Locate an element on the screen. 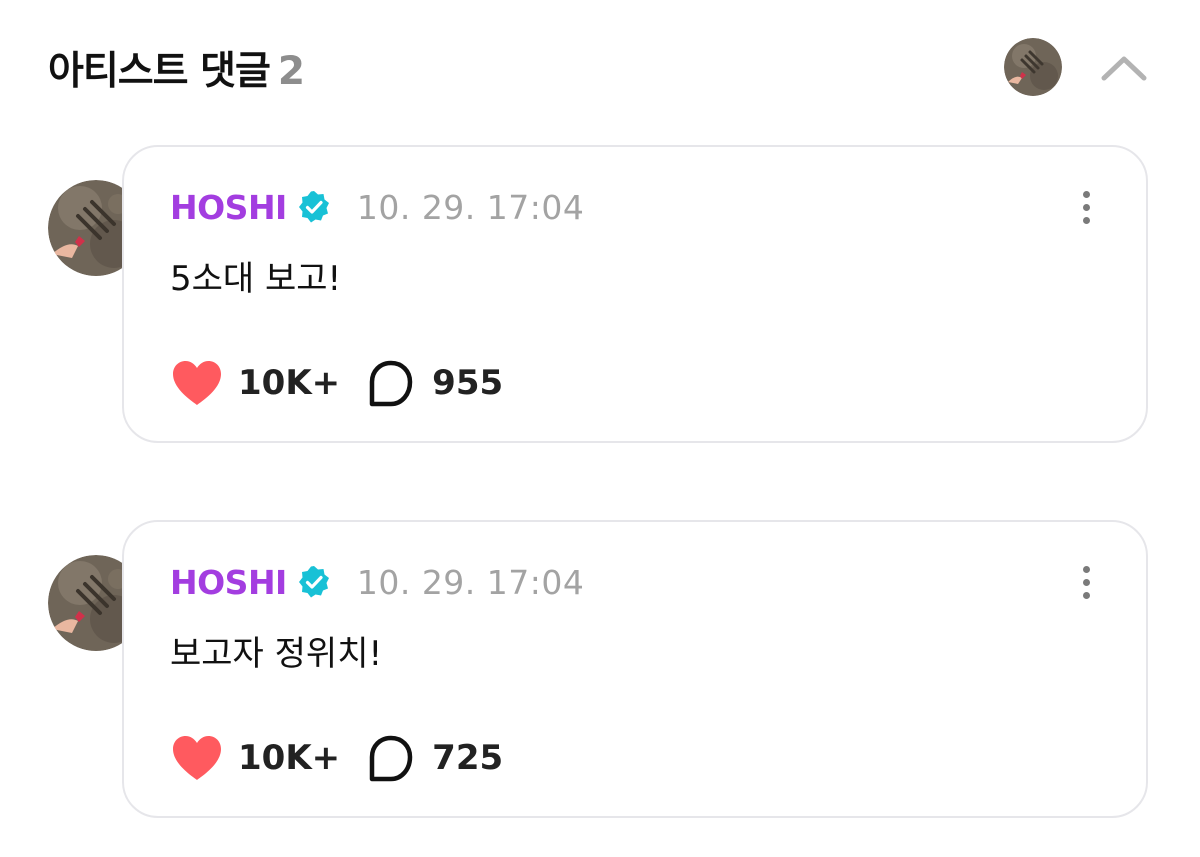  reply-count: 725 is located at coordinates (468, 758).